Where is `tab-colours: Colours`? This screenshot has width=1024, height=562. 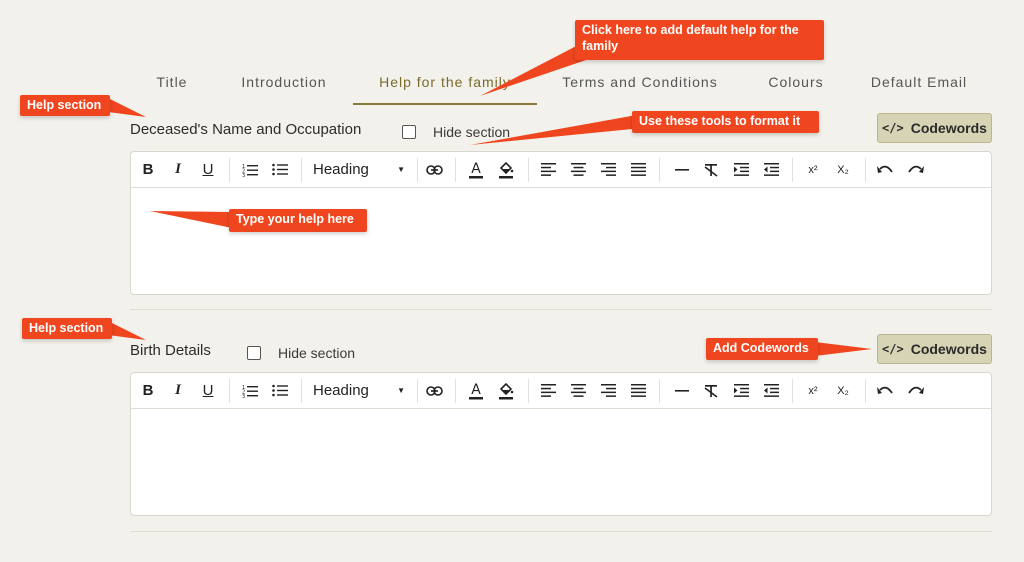 tab-colours: Colours is located at coordinates (796, 84).